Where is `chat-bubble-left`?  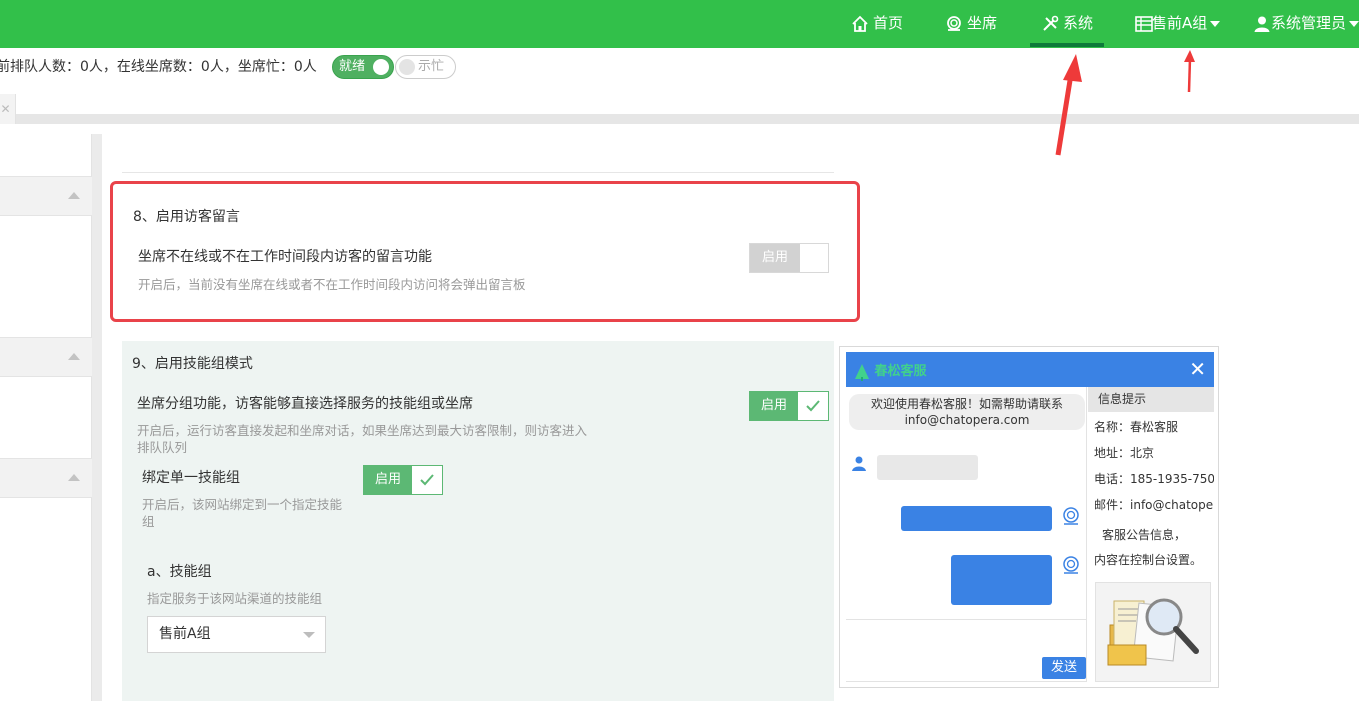
chat-bubble-left is located at coordinates (927, 467).